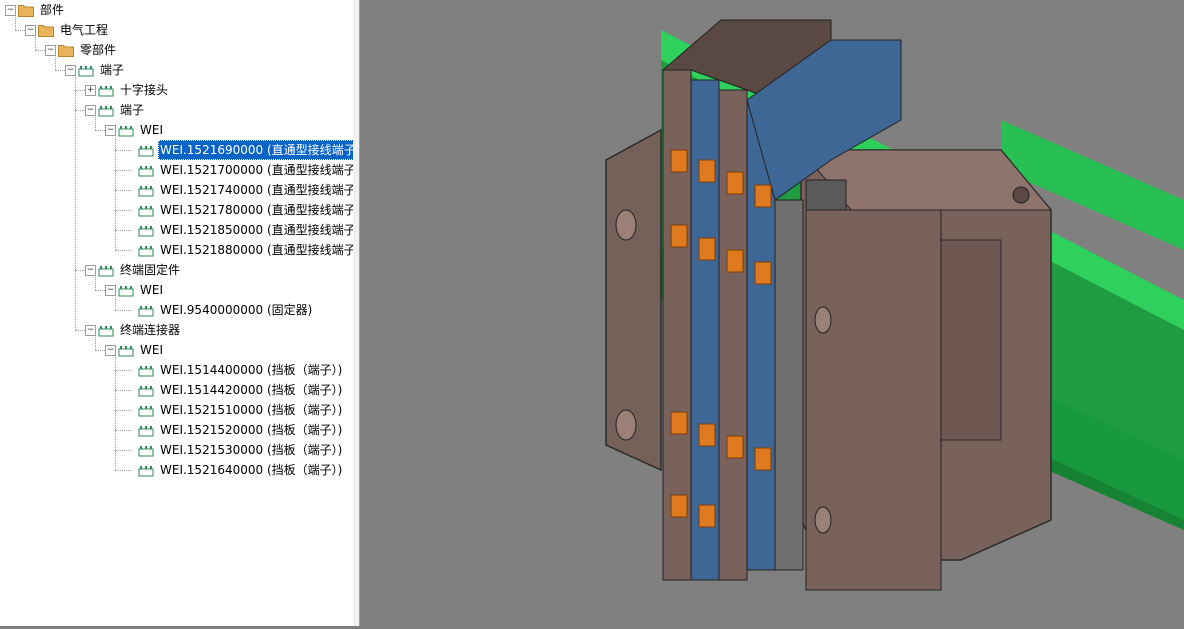 The width and height of the screenshot is (1184, 629). Describe the element at coordinates (52, 10) in the screenshot. I see `tree-node-label: 部件` at that location.